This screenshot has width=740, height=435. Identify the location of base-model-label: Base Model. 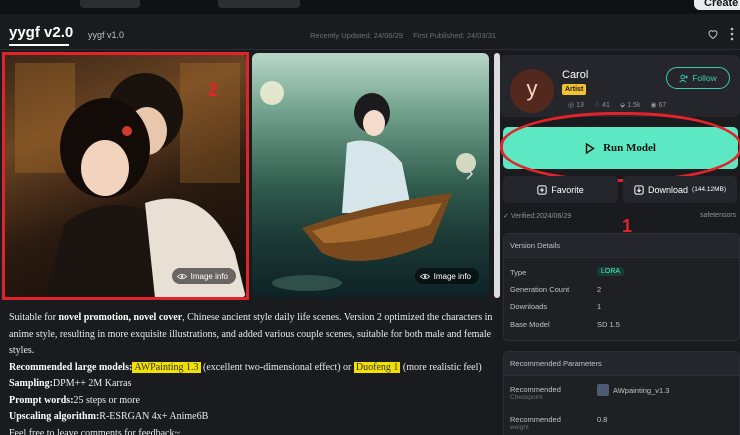
(530, 324).